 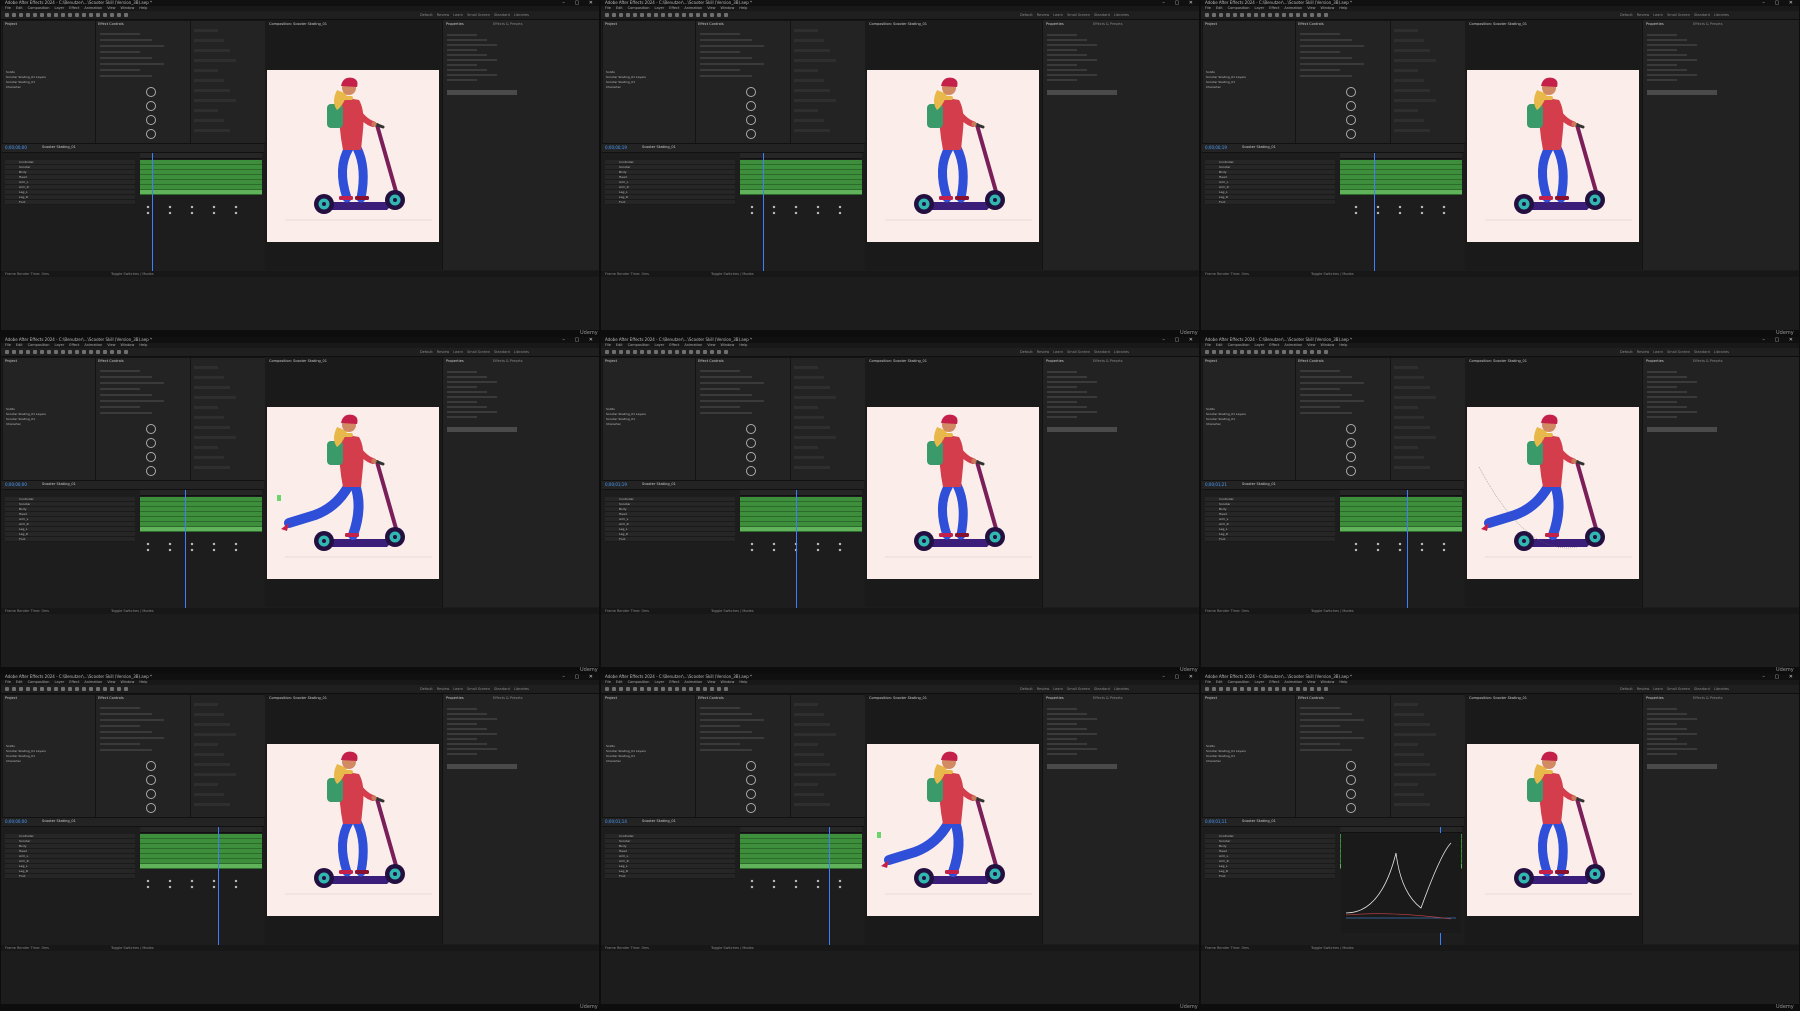 I want to click on effects-presets-tab: Effects & Presets, so click(x=508, y=361).